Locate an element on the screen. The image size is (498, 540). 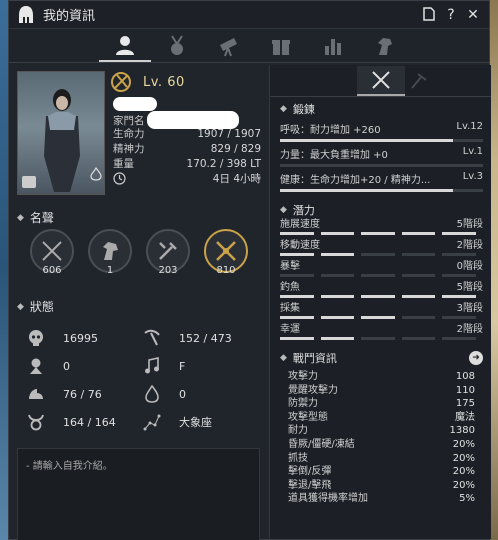
fame-item-life: 1 is located at coordinates (110, 252).